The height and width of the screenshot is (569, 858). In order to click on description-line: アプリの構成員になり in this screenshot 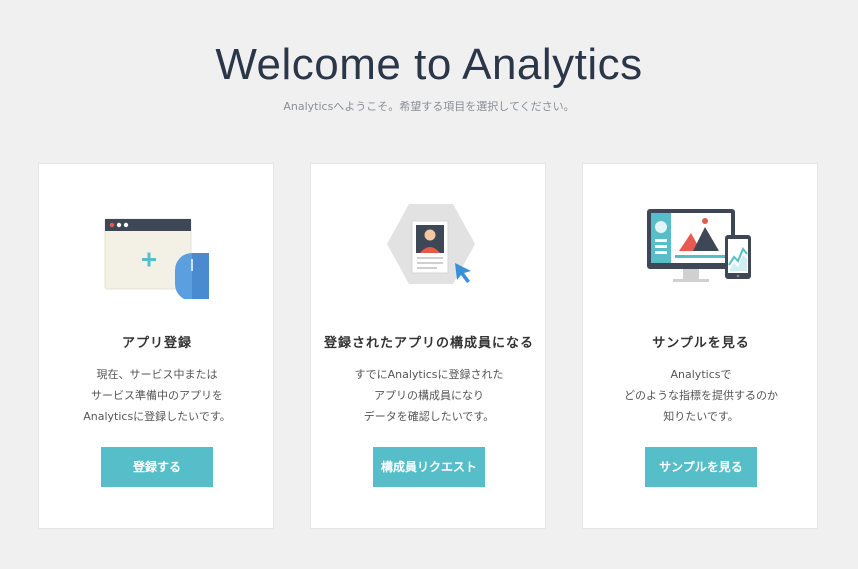, I will do `click(429, 395)`.